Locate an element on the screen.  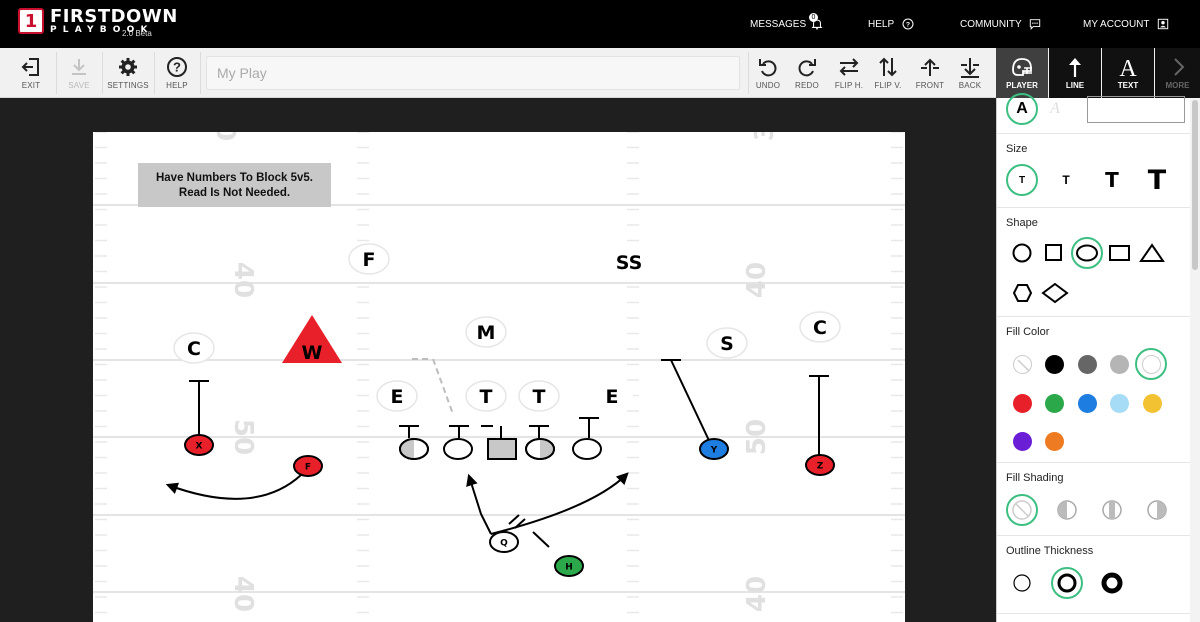
swatch-light-gray is located at coordinates (1119, 364).